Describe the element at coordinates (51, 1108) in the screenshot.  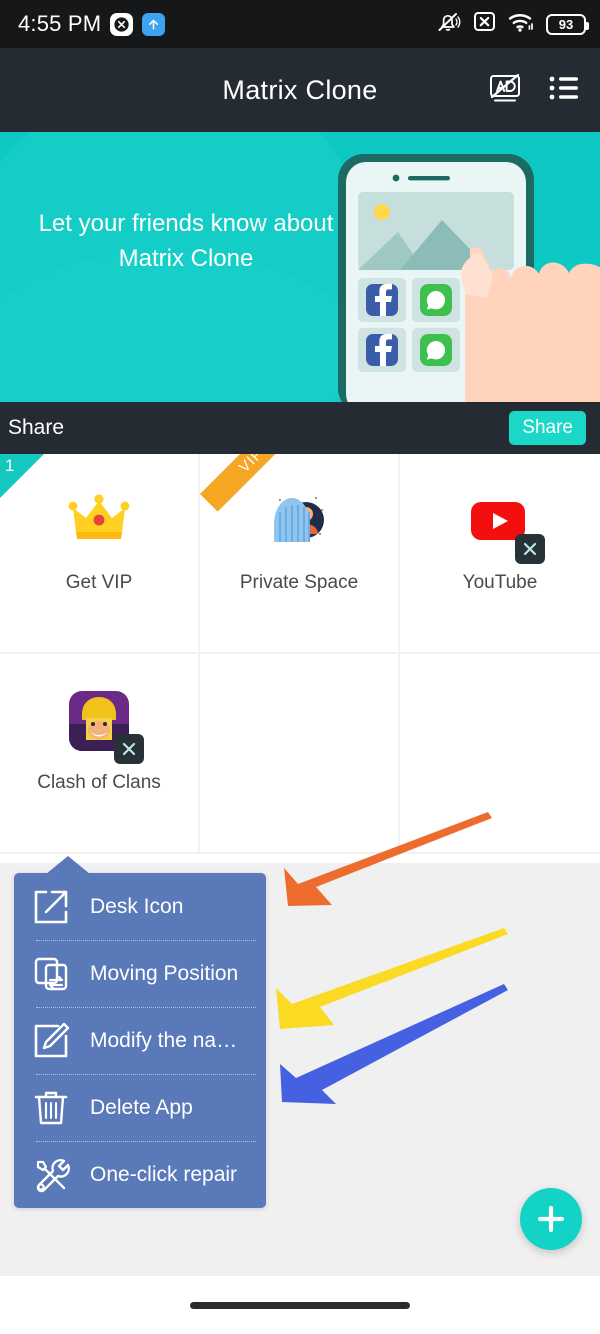
I see `trash-icon` at that location.